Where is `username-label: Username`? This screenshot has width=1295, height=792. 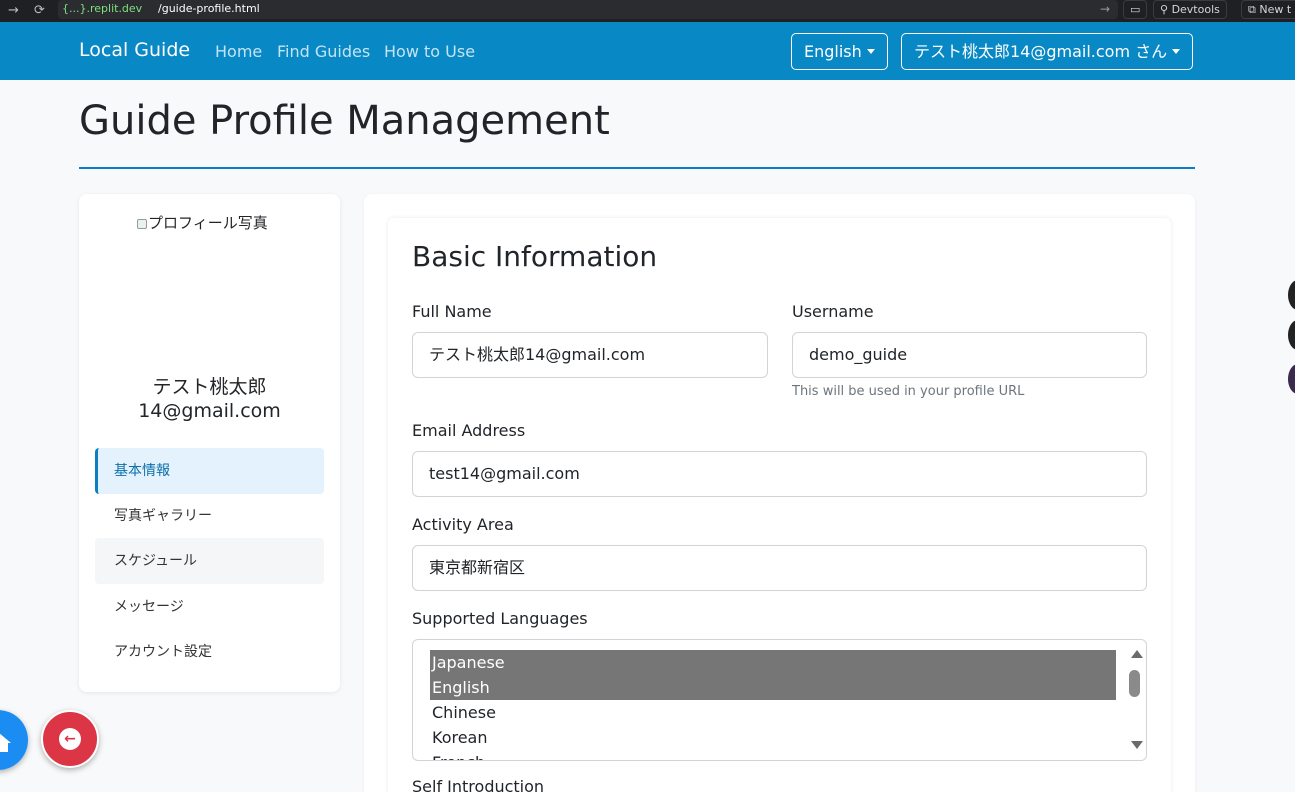 username-label: Username is located at coordinates (833, 311).